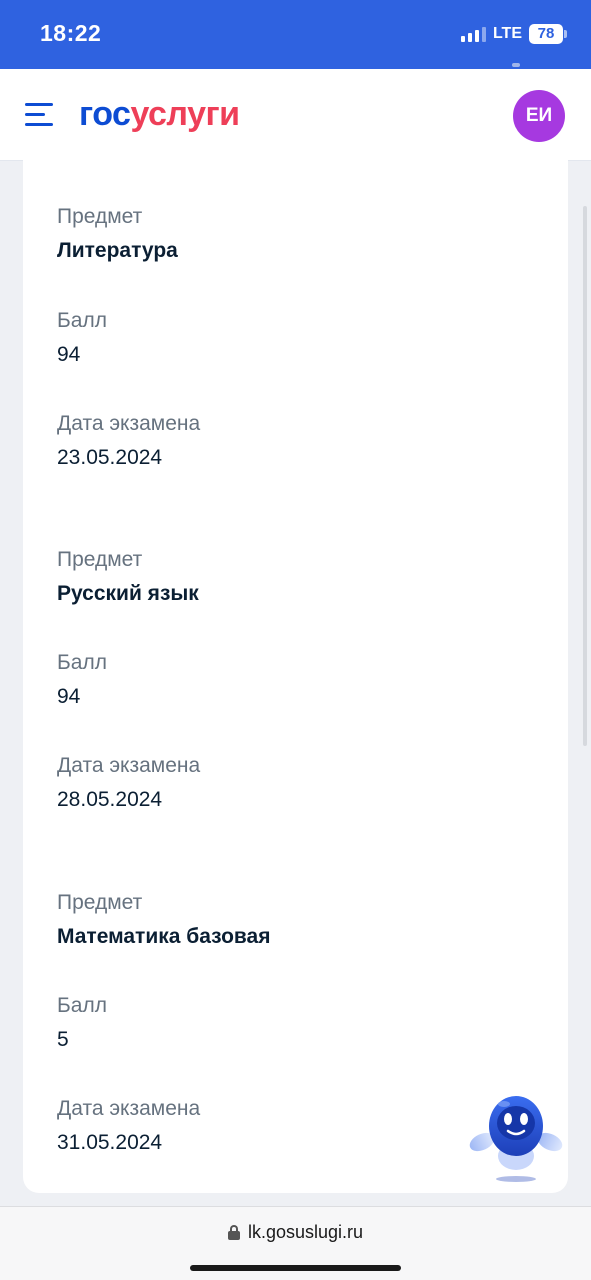 The image size is (591, 1280). Describe the element at coordinates (539, 116) in the screenshot. I see `user-avatar: ЕИ` at that location.